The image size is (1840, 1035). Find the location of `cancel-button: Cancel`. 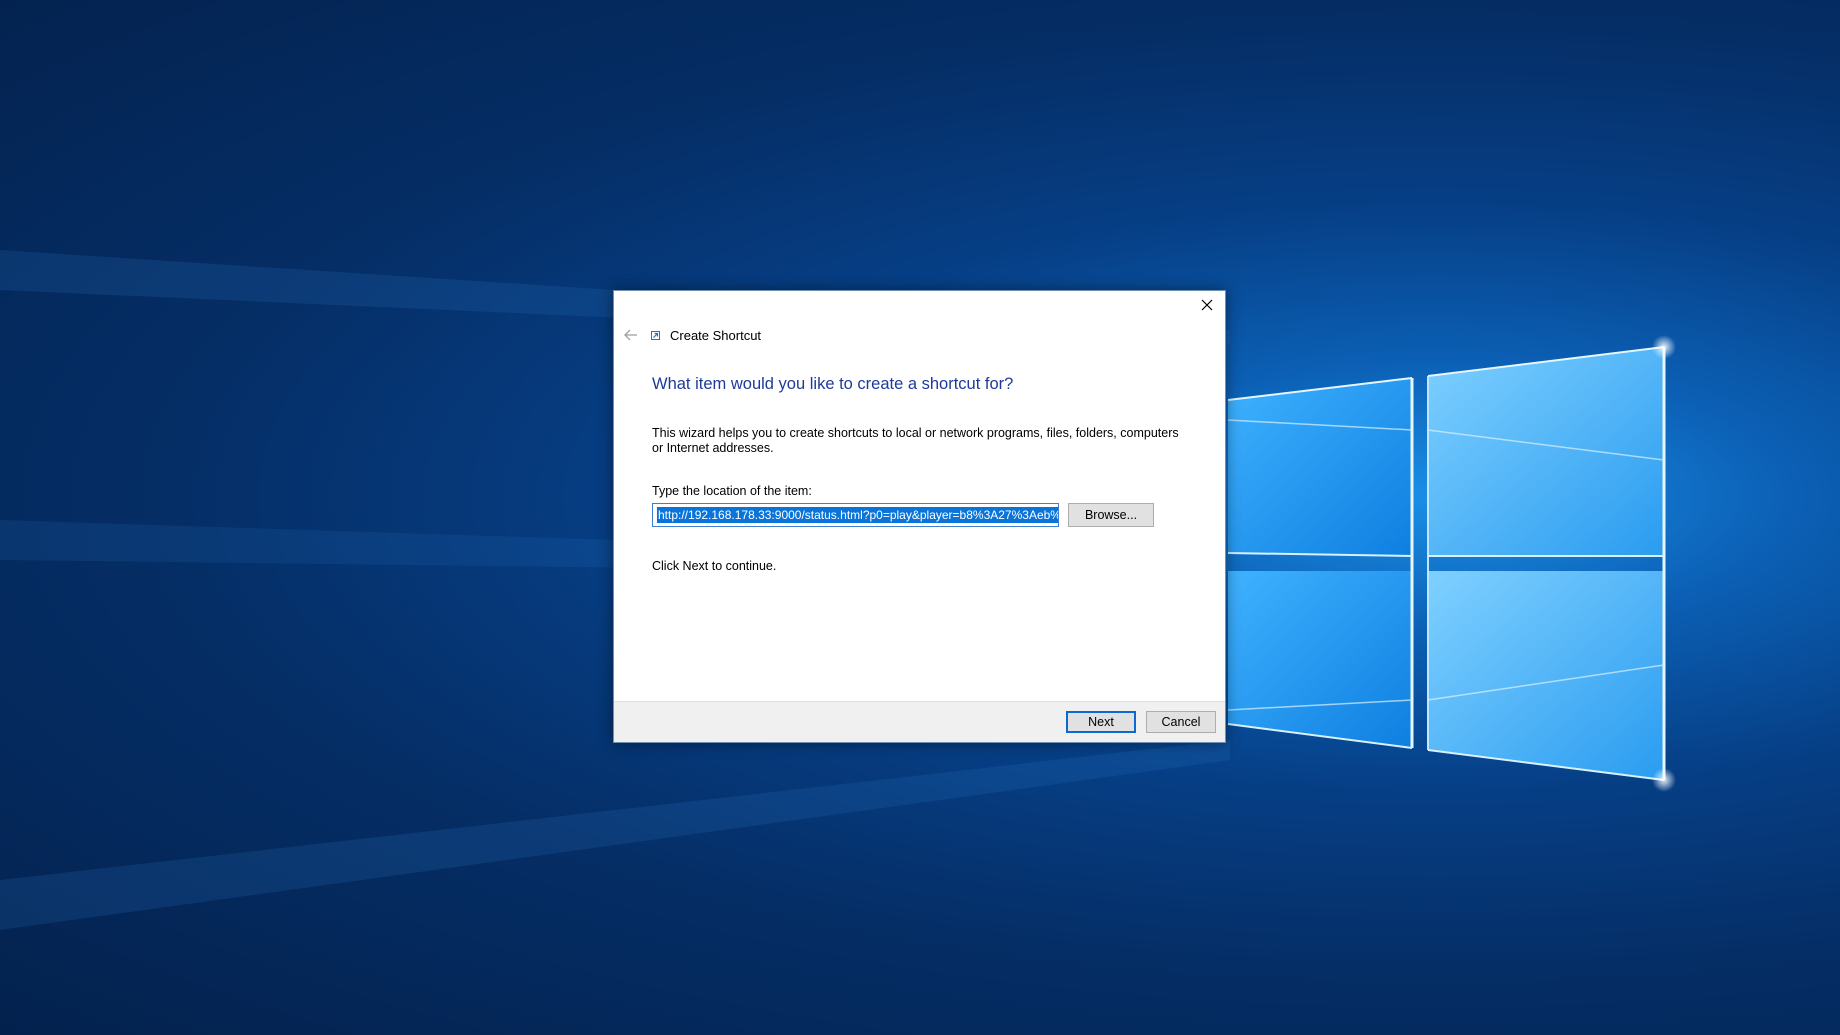

cancel-button: Cancel is located at coordinates (1181, 722).